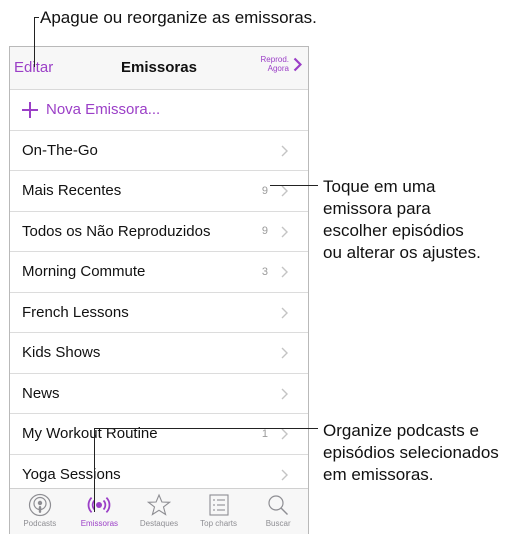  I want to click on callout-bottom-line: Organize podcasts e, so click(401, 430).